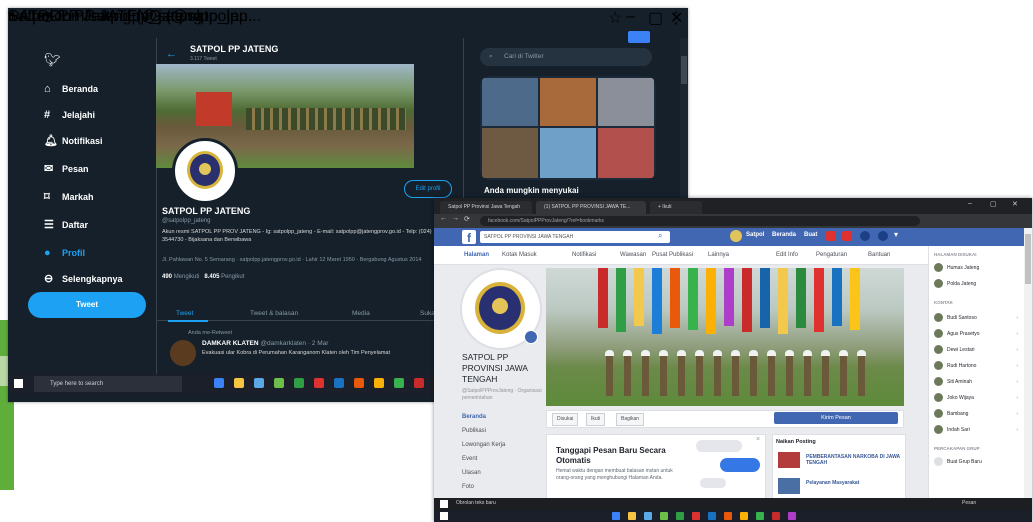 The width and height of the screenshot is (1033, 522). Describe the element at coordinates (787, 255) in the screenshot. I see `tab-edit-info: Edit Info` at that location.